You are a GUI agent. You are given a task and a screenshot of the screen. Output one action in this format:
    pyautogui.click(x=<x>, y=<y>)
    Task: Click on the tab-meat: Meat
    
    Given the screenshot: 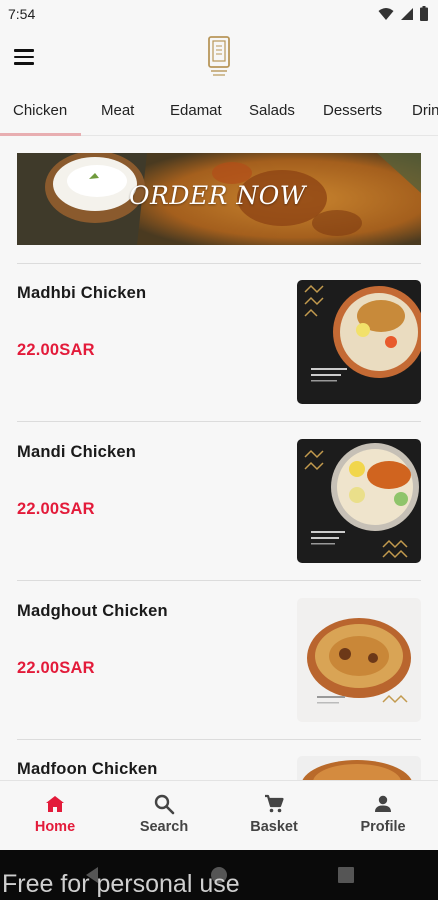 What is the action you would take?
    pyautogui.click(x=117, y=110)
    